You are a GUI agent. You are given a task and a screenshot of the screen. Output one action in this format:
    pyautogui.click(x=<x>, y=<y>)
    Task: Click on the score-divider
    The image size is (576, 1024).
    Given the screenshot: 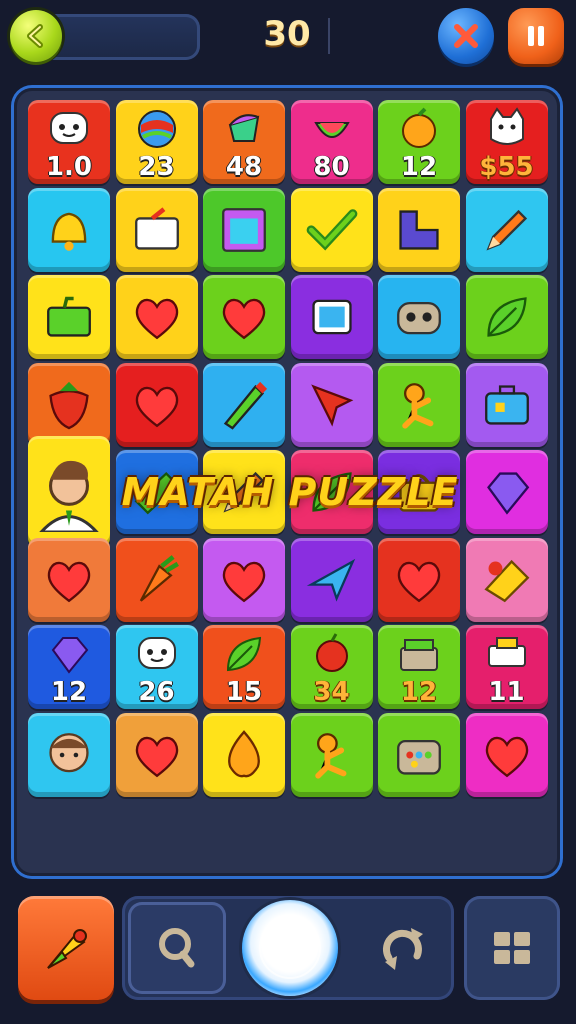 What is the action you would take?
    pyautogui.click(x=329, y=36)
    